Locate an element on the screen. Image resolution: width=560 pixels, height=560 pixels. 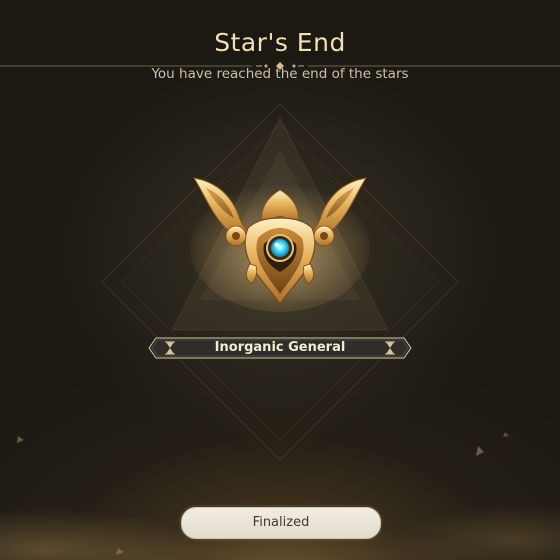
general-emblem-icon is located at coordinates (280, 244).